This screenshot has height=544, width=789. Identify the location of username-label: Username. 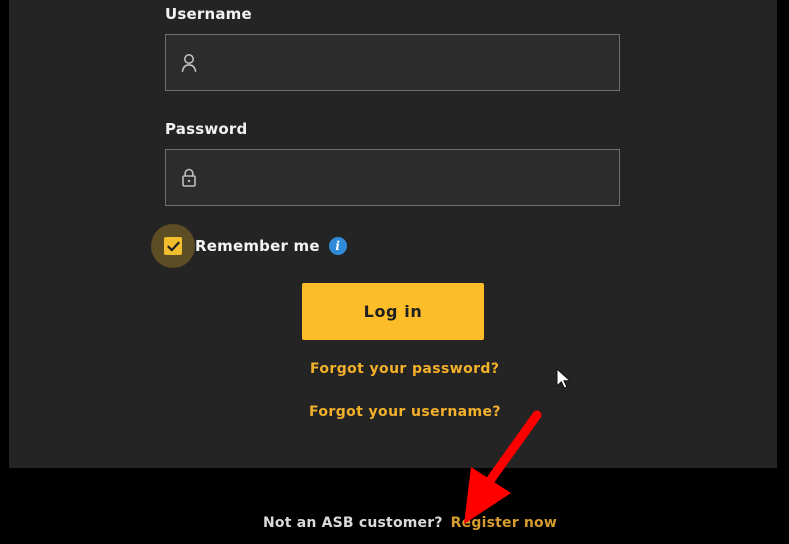
(208, 14).